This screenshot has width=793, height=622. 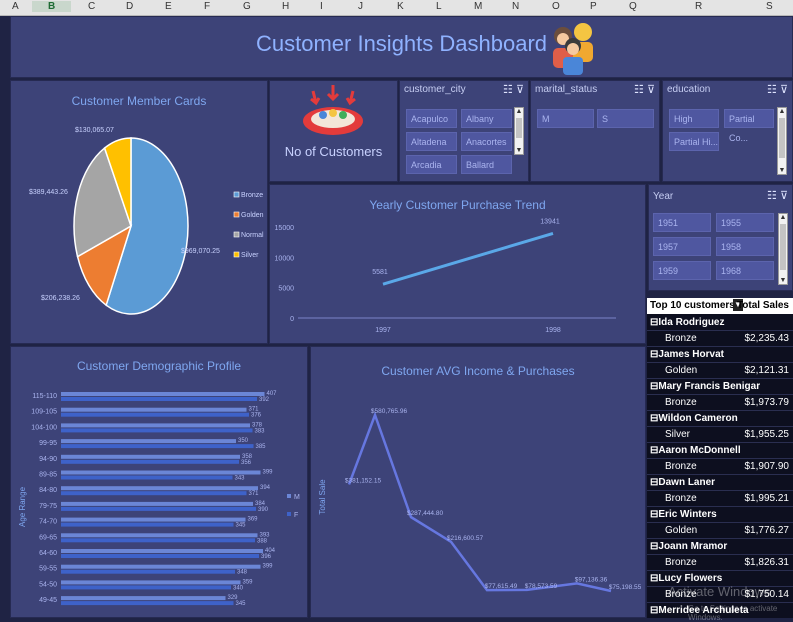 What do you see at coordinates (91, 6) in the screenshot?
I see `column-header-C: C` at bounding box center [91, 6].